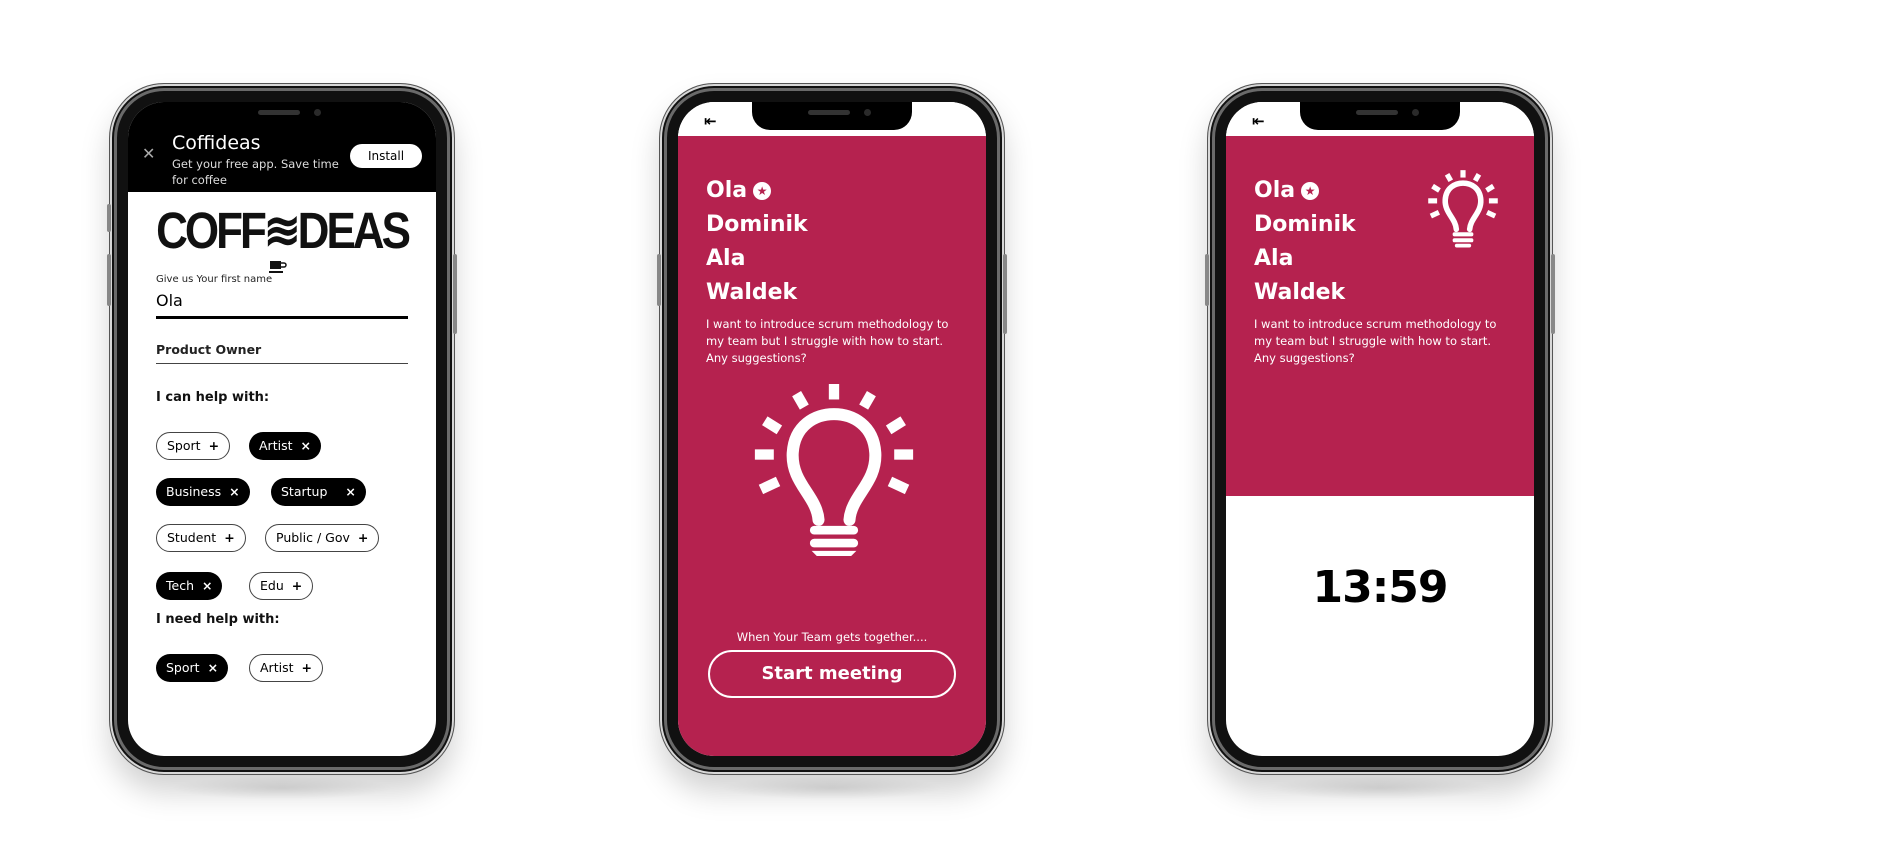  I want to click on start-meeting-button: Start meeting, so click(832, 674).